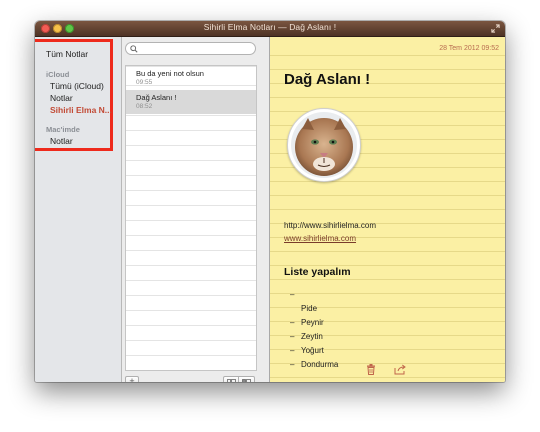 This screenshot has height=432, width=540. I want to click on note-row-title: Dağ Aslanı !, so click(156, 97).